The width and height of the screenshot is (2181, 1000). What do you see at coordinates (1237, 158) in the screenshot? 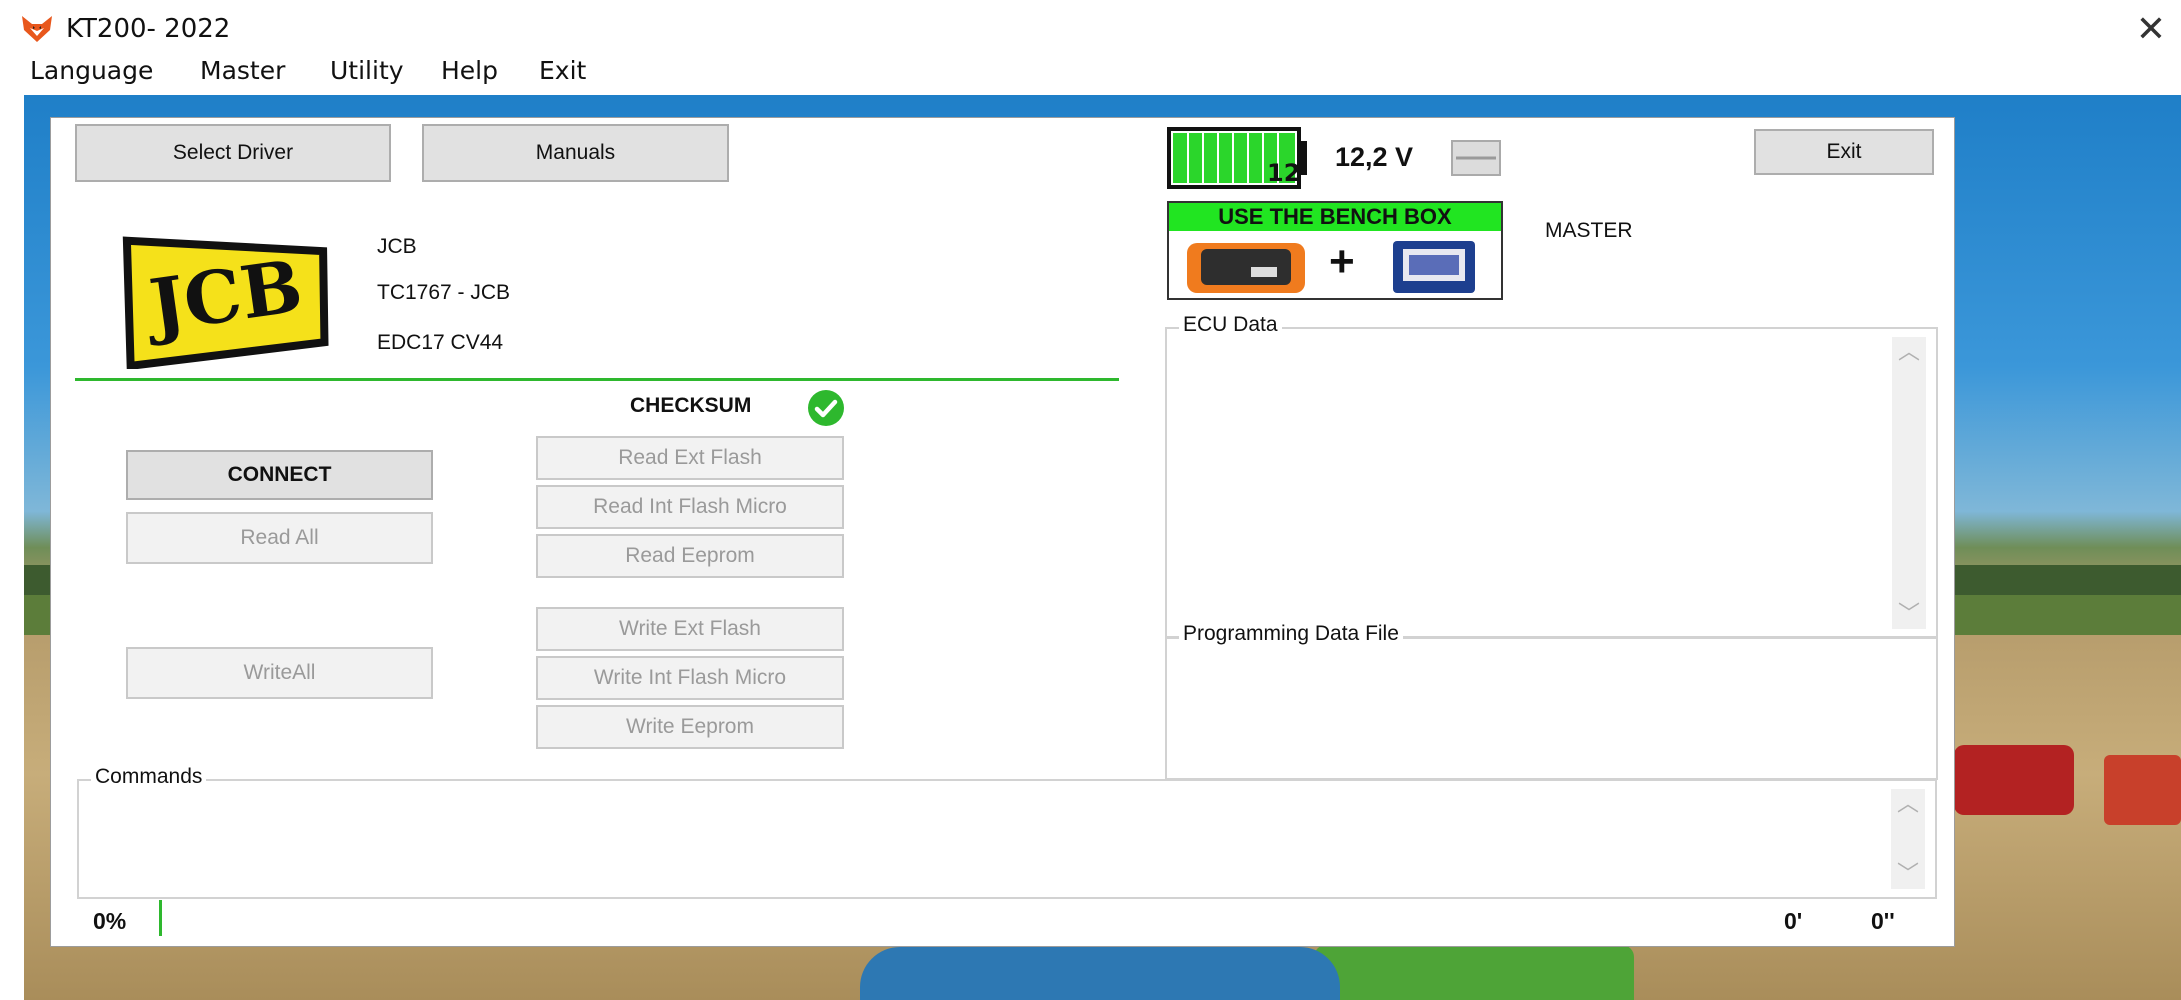
I see `battery-icon: 12` at bounding box center [1237, 158].